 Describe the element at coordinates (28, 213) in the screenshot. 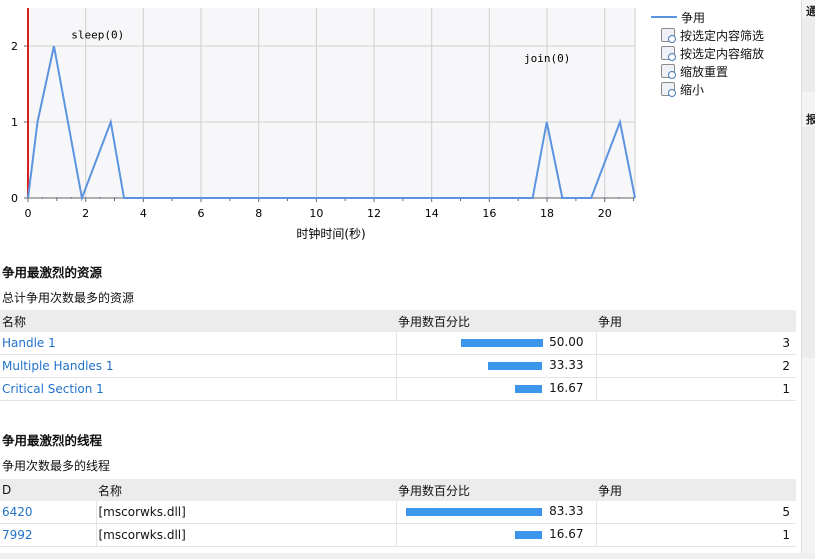

I see `x-tick-label: 0` at that location.